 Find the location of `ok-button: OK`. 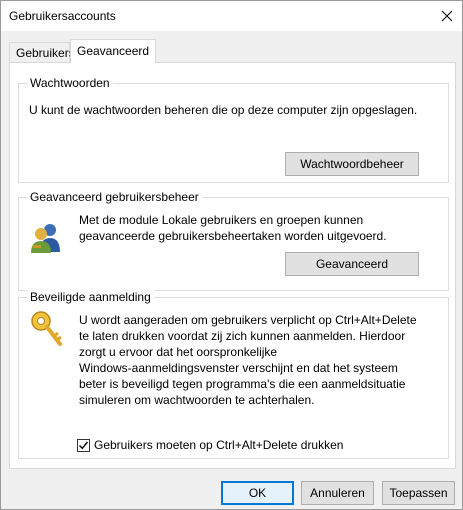

ok-button: OK is located at coordinates (257, 493).